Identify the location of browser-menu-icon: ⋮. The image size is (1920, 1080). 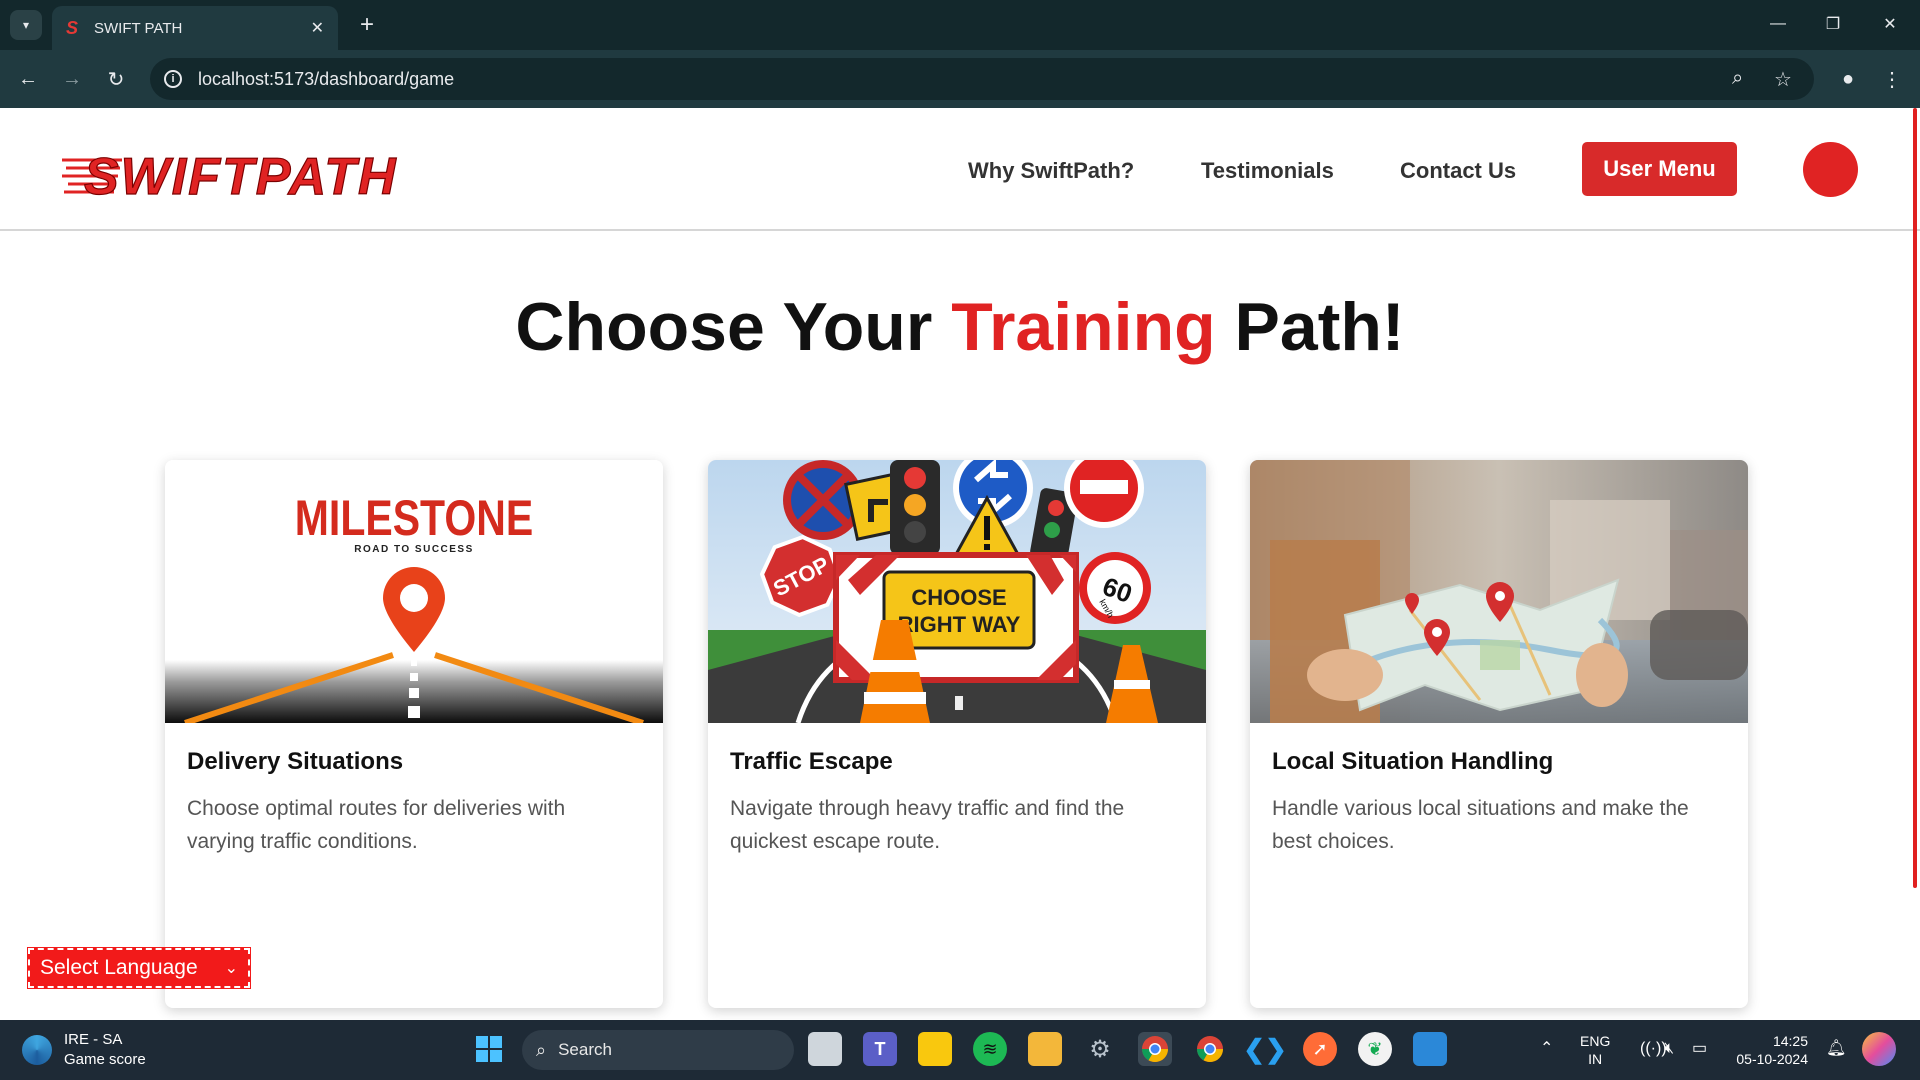
(1892, 79).